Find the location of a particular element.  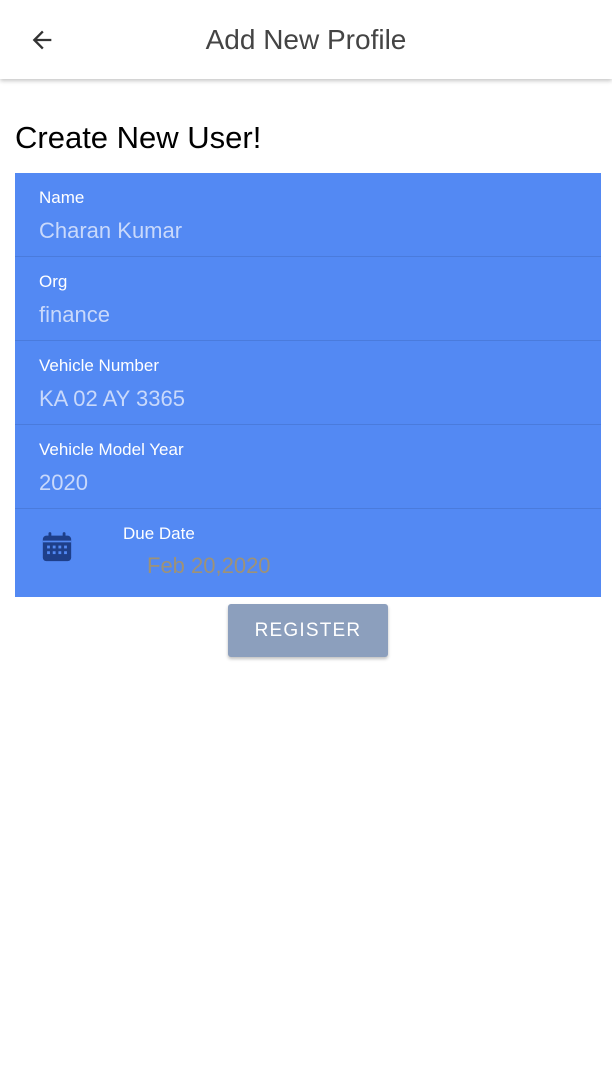

vehicle-number-input is located at coordinates (309, 399).